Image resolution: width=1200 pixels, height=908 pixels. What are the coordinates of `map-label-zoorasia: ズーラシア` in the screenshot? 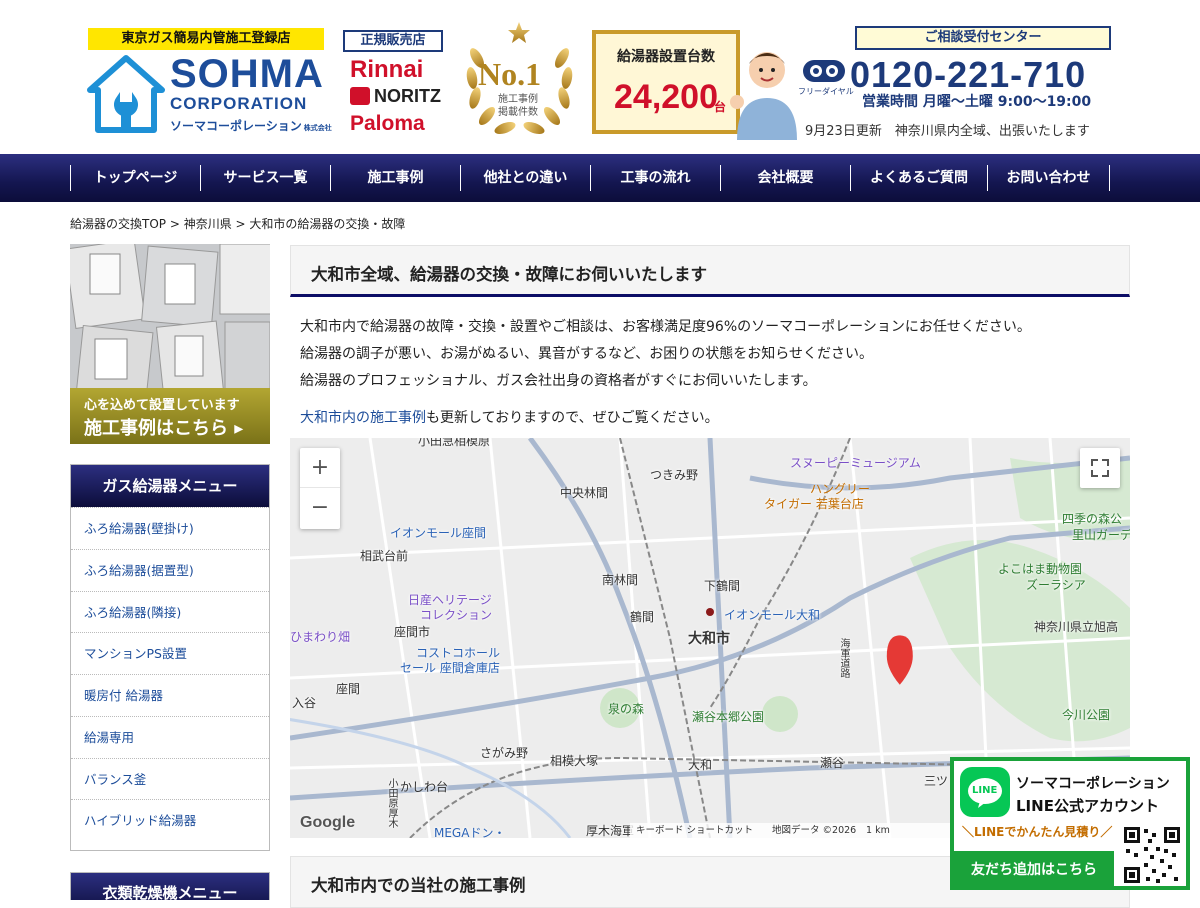 It's located at (1056, 584).